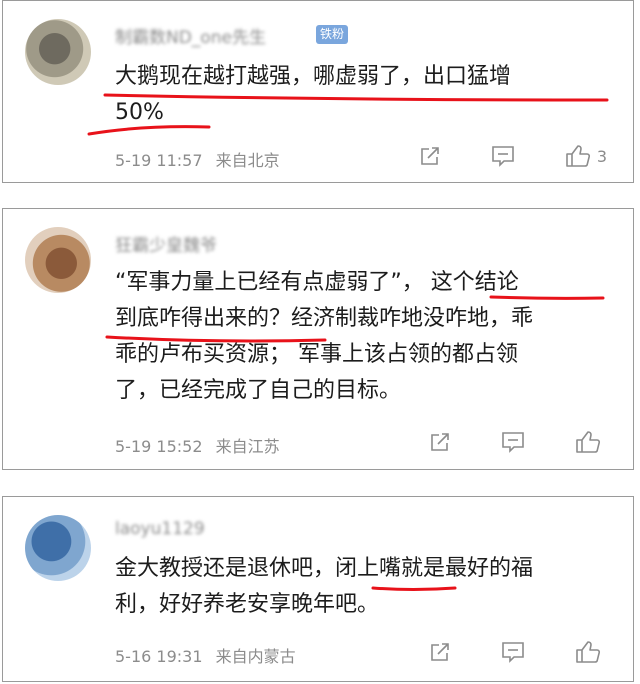 This screenshot has height=684, width=640. I want to click on comment-line: 利，好好养老安享晚年吧。, so click(247, 604).